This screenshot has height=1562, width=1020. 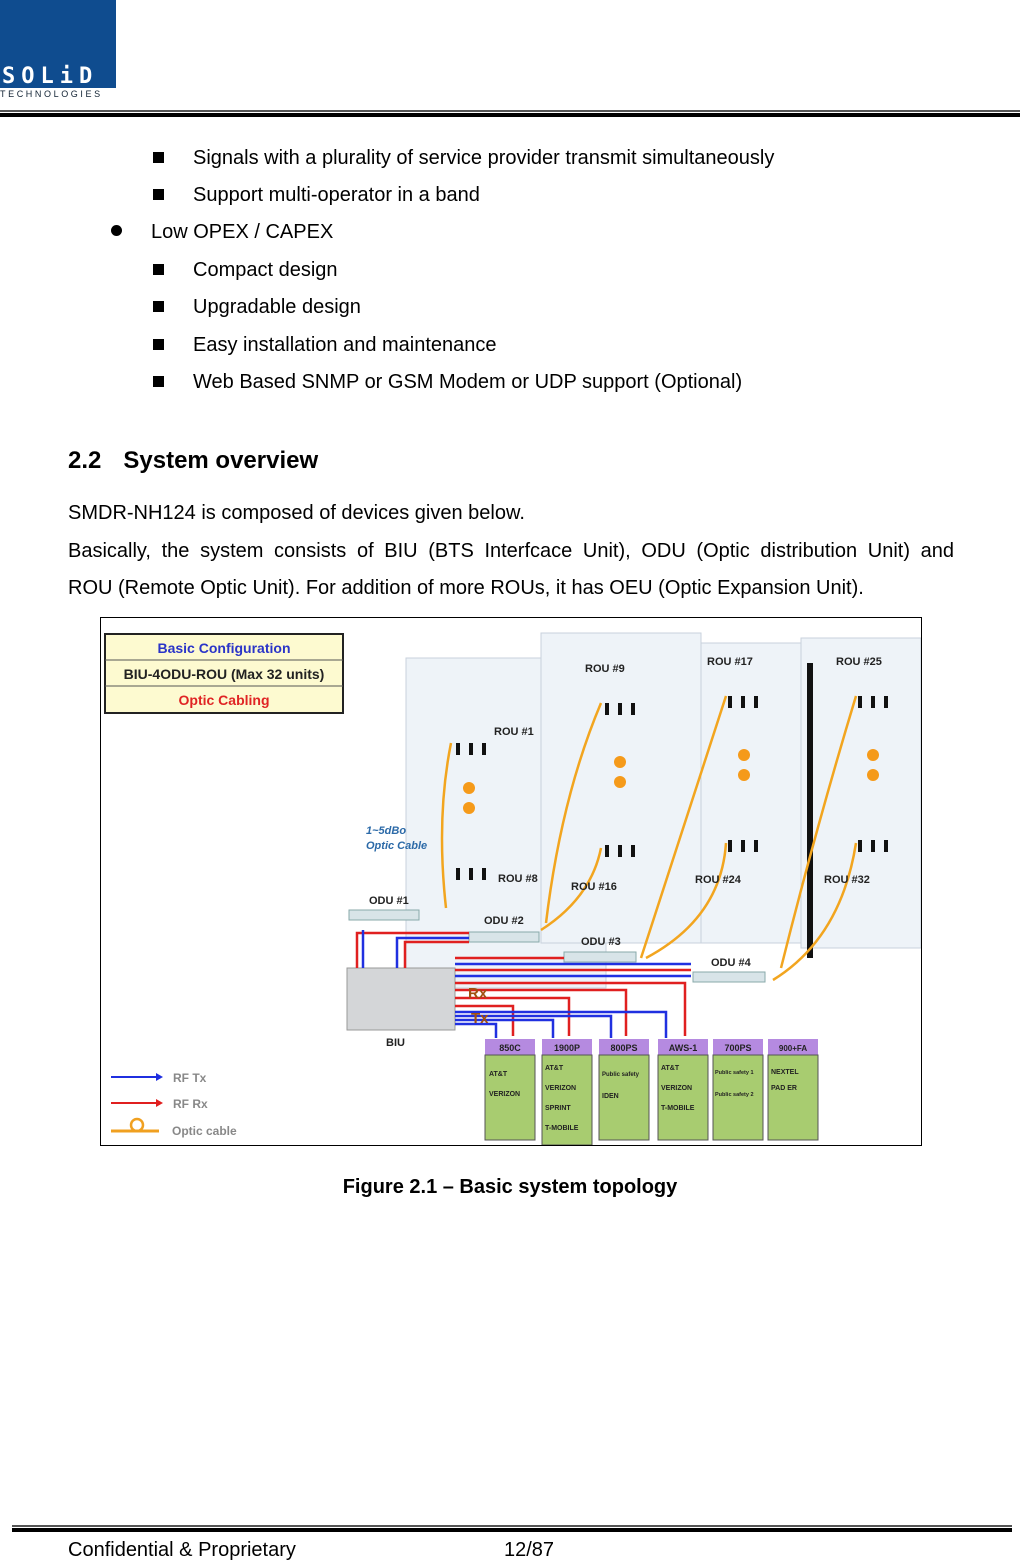 I want to click on band-module: 850C AT&T VERIZON, so click(x=510, y=1090).